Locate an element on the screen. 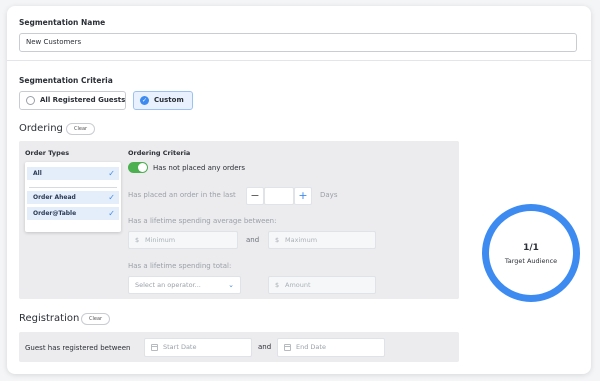  ordering-clear-button: Clear is located at coordinates (81, 129).